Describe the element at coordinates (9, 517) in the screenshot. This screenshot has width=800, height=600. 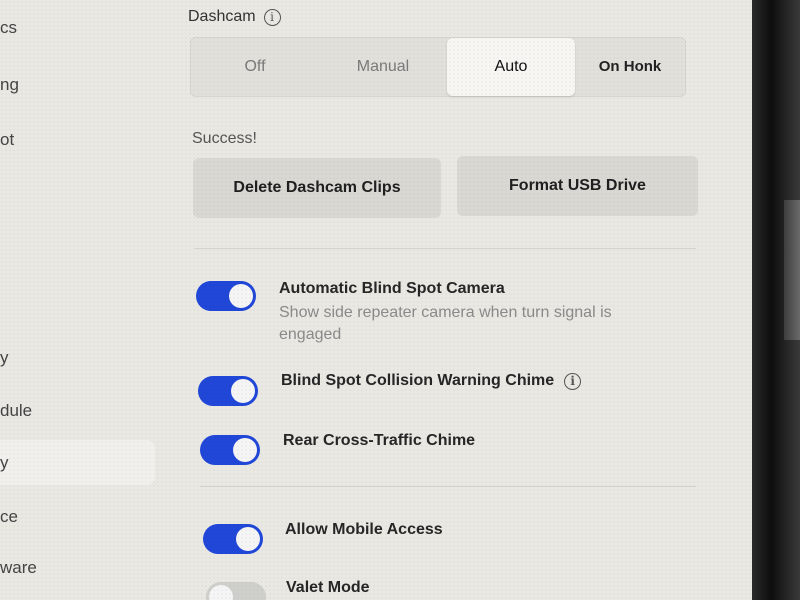
I see `sidebar-item-service: ce` at that location.